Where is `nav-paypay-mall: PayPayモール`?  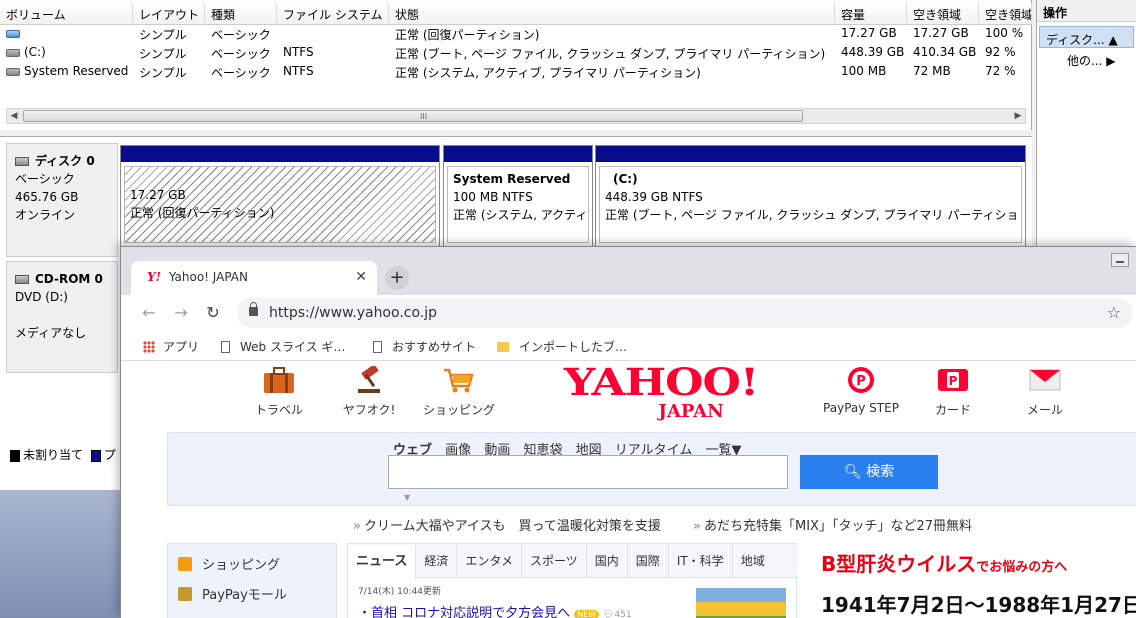
nav-paypay-mall: PayPayモール is located at coordinates (232, 593).